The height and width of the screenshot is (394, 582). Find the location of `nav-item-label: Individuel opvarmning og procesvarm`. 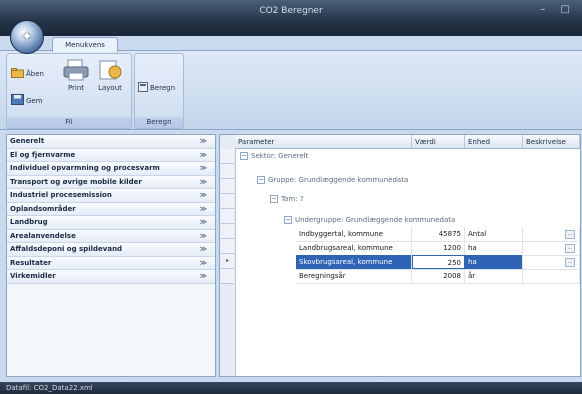

nav-item-label: Individuel opvarmning og procesvarm is located at coordinates (85, 168).